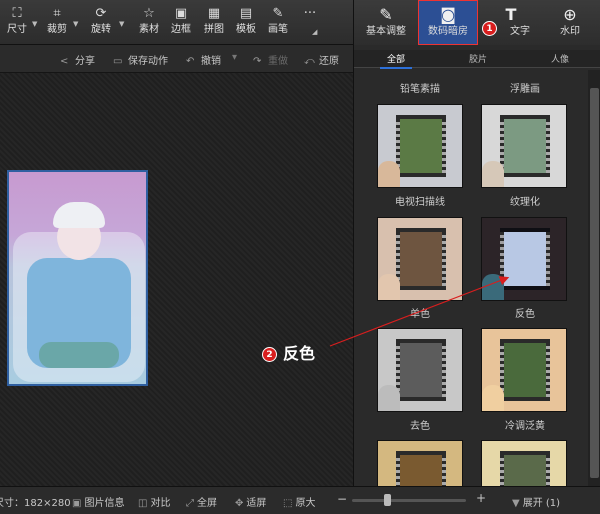 The width and height of the screenshot is (600, 514). What do you see at coordinates (525, 87) in the screenshot?
I see `effect-label-emboss: 浮雕画` at bounding box center [525, 87].